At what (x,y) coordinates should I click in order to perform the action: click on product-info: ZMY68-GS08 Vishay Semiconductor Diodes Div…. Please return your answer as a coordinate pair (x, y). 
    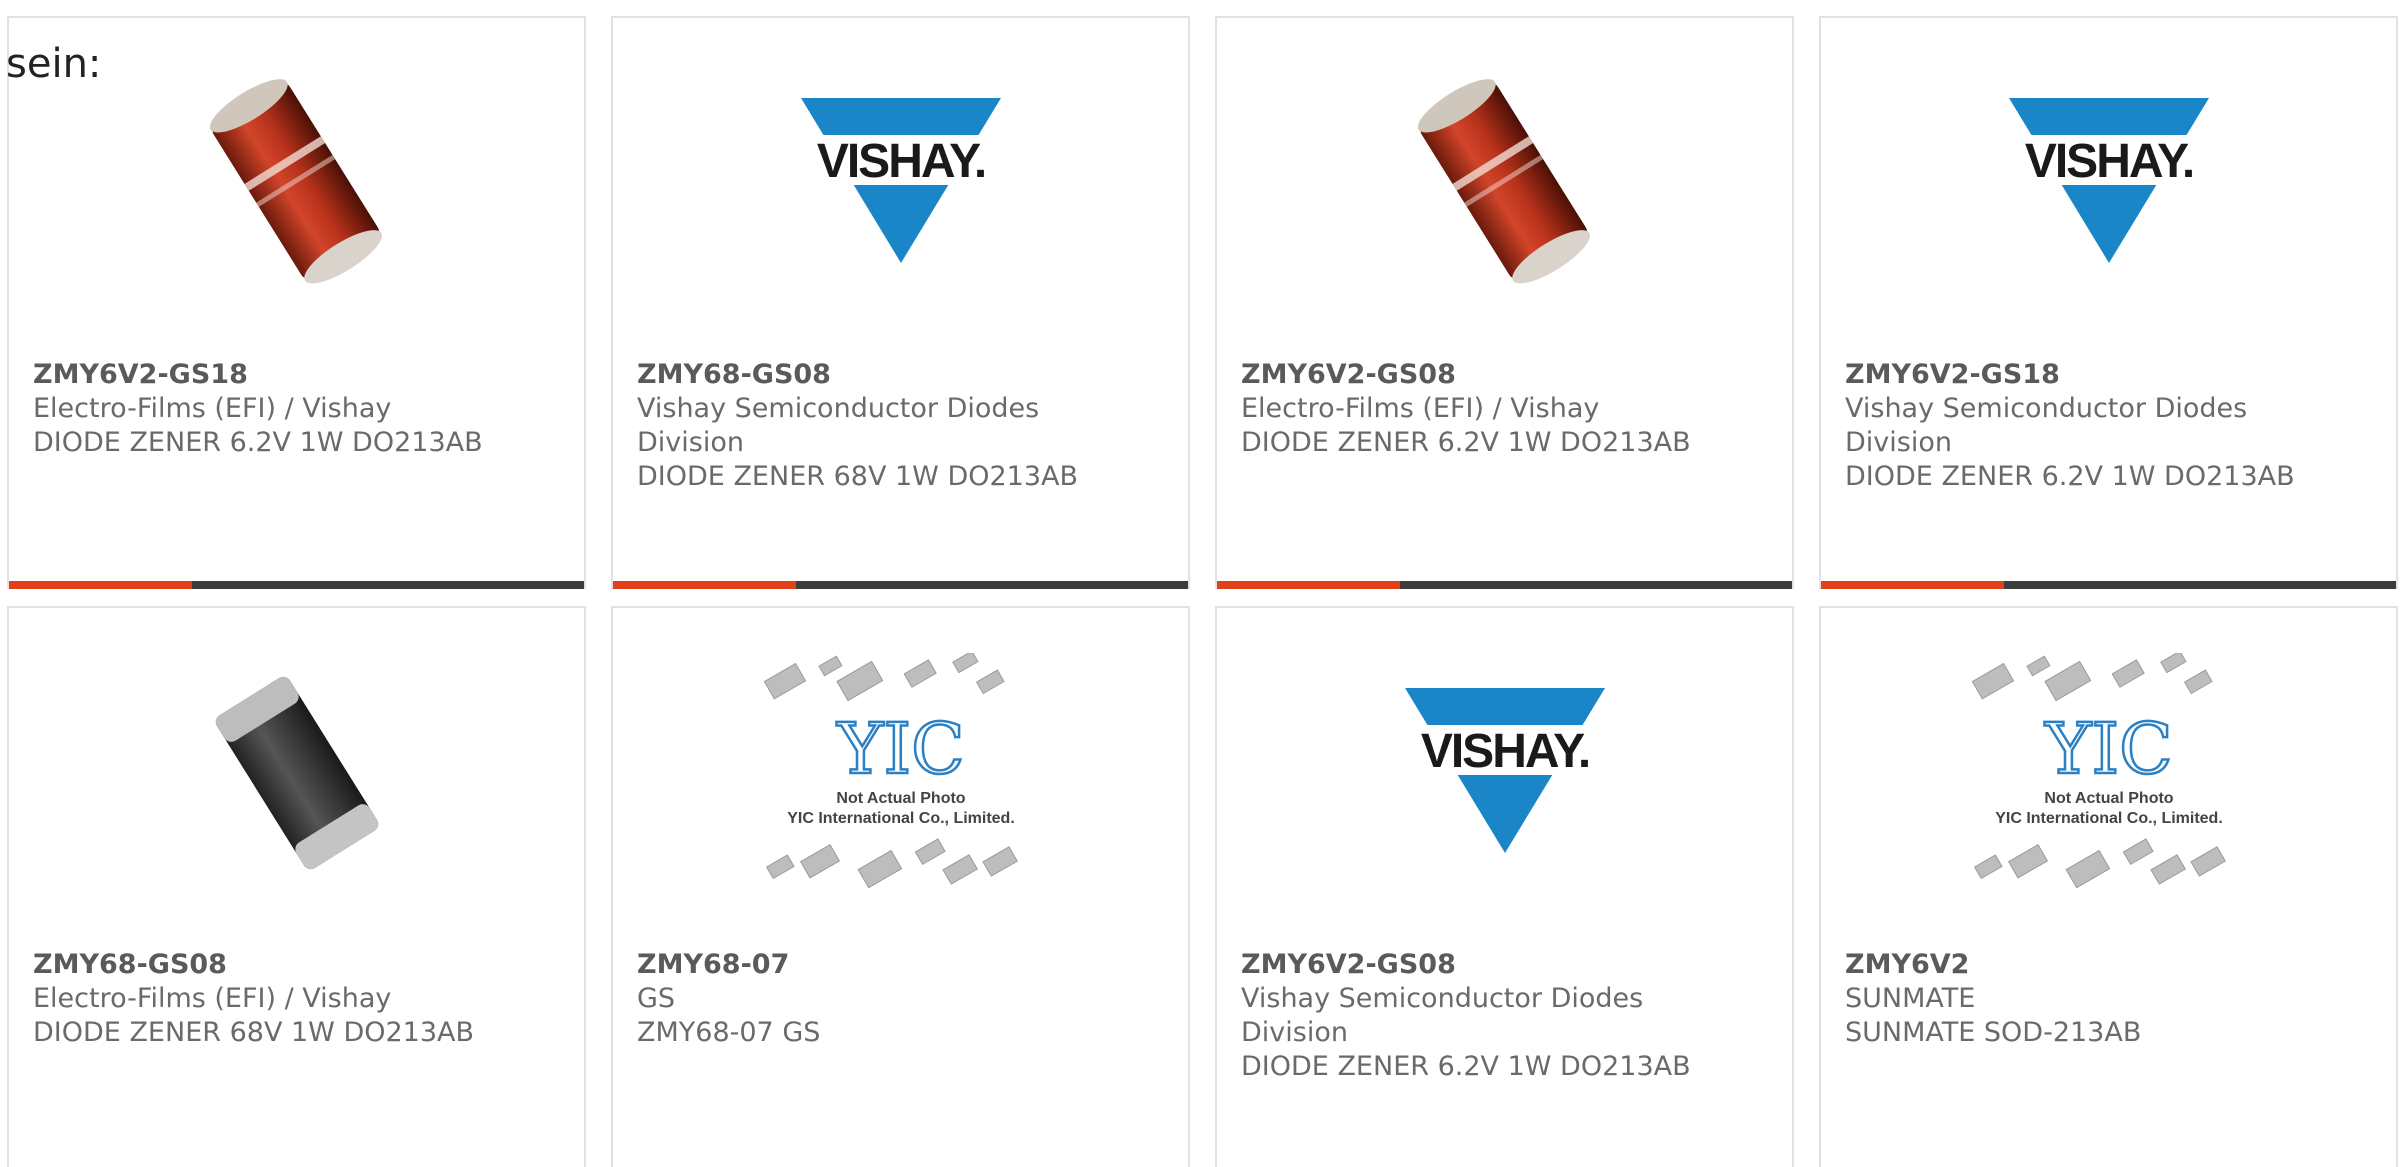
    Looking at the image, I should click on (902, 426).